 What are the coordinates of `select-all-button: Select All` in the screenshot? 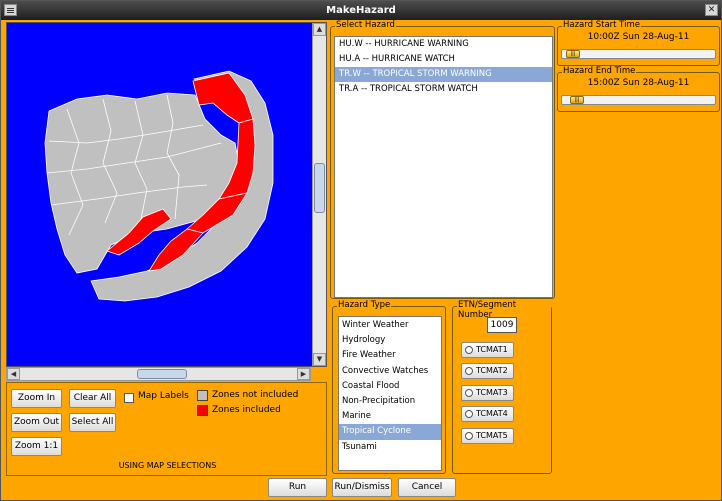 It's located at (92, 422).